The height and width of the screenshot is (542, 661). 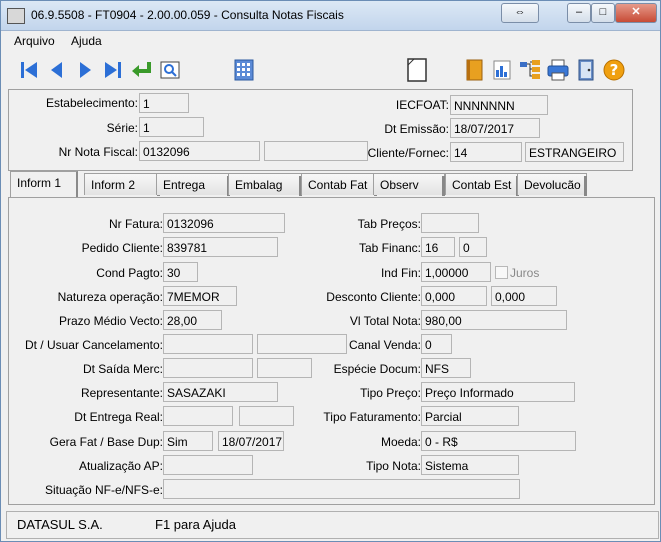 I want to click on minimize-button: –, so click(x=579, y=13).